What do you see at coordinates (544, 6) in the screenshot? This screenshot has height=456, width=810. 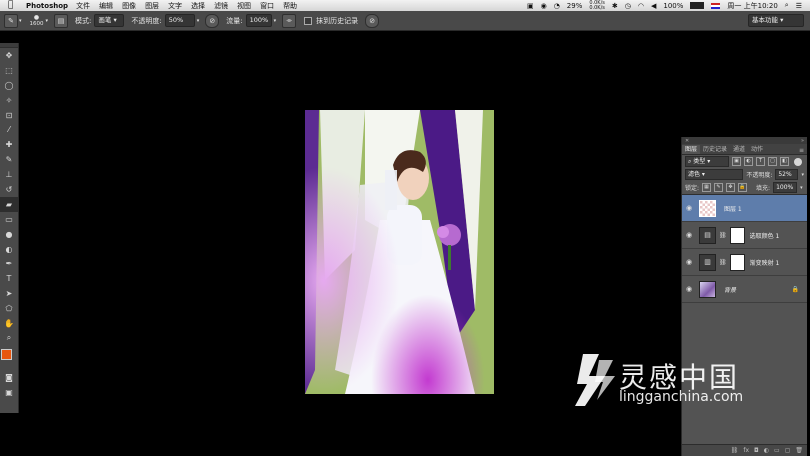 I see `record-icon: ◉` at bounding box center [544, 6].